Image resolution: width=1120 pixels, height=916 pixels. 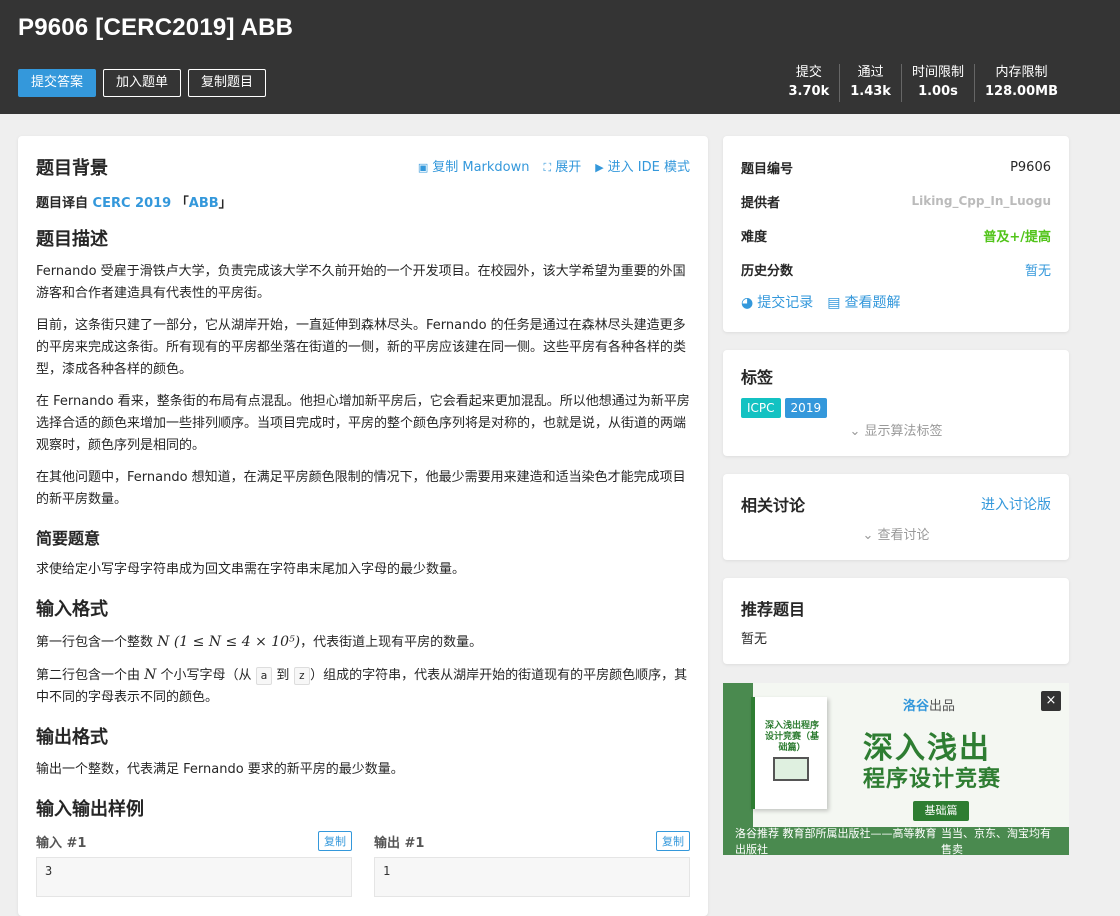 What do you see at coordinates (791, 737) in the screenshot?
I see `book-cover-title: 深入浅出程序设计竞赛（基础篇）` at bounding box center [791, 737].